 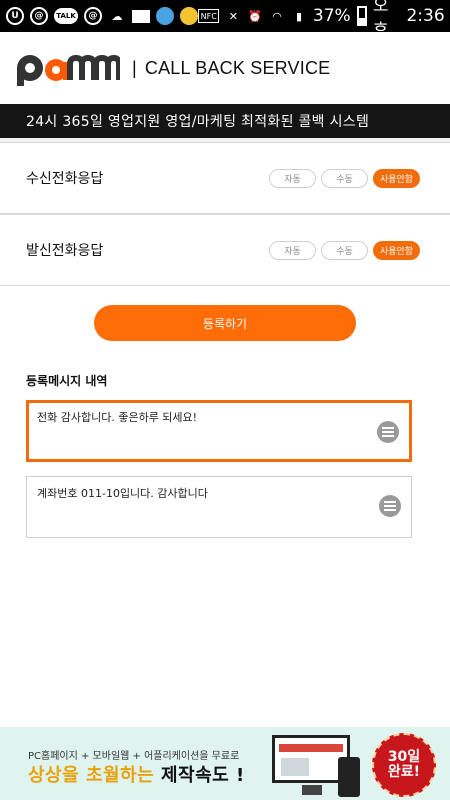 What do you see at coordinates (141, 16) in the screenshot?
I see `mail-icon` at bounding box center [141, 16].